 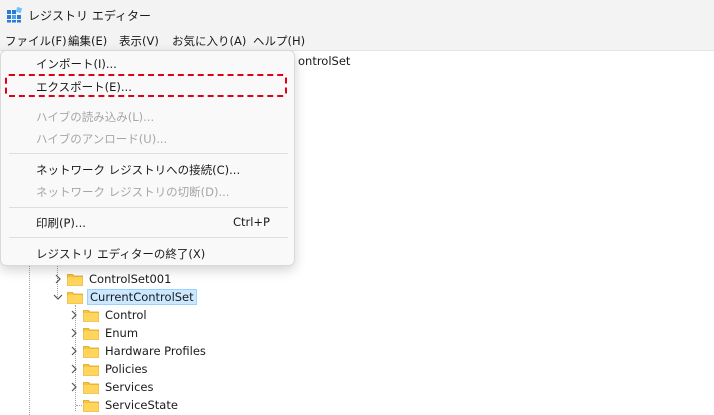 I want to click on tree-node-services: Services, so click(x=112, y=387).